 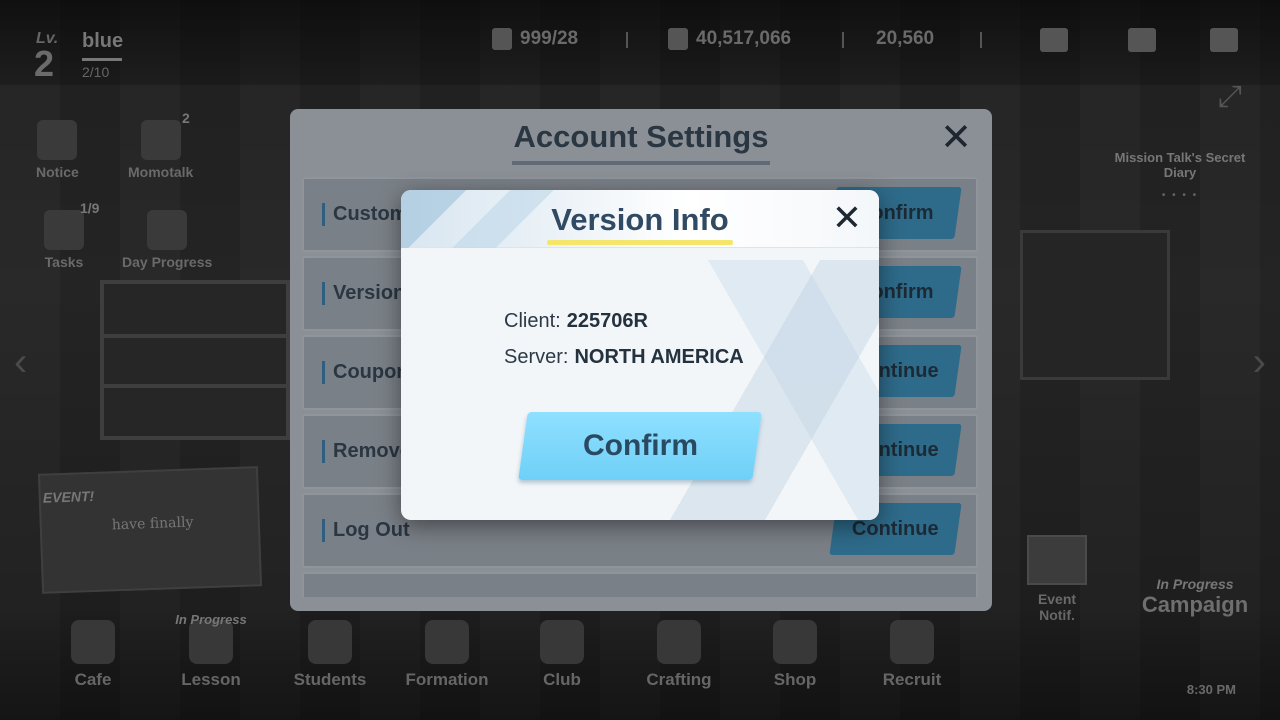 I want to click on checklist-icon, so click(x=64, y=230).